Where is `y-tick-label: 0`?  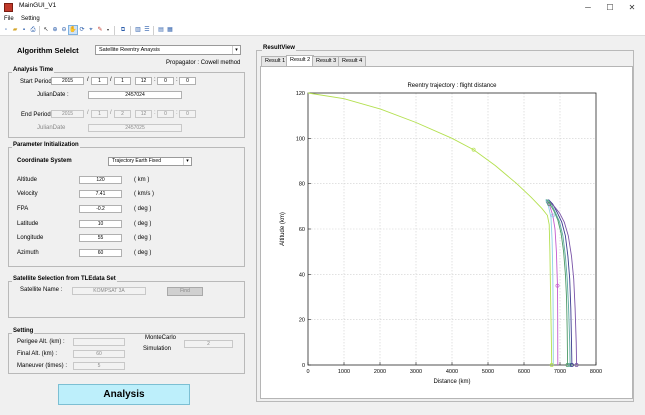
y-tick-label: 0 is located at coordinates (303, 366).